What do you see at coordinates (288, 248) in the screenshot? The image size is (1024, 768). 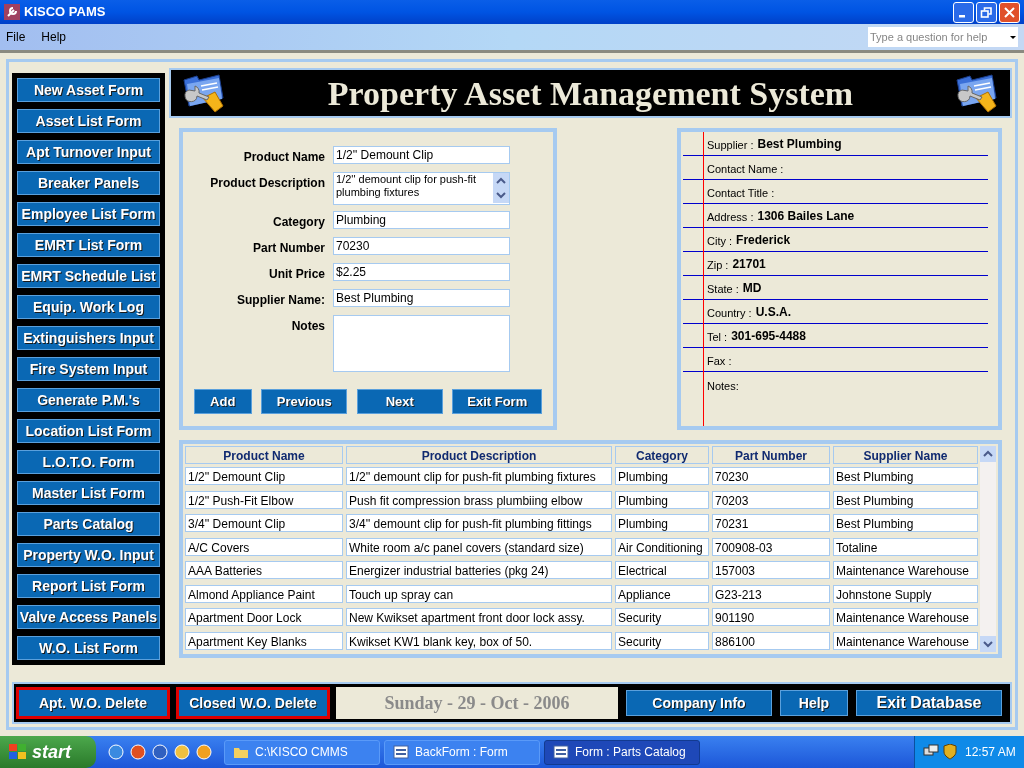 I see `field-label: Part Number` at bounding box center [288, 248].